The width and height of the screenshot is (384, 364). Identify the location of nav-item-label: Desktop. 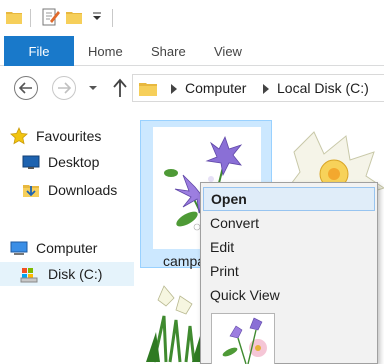
(74, 162).